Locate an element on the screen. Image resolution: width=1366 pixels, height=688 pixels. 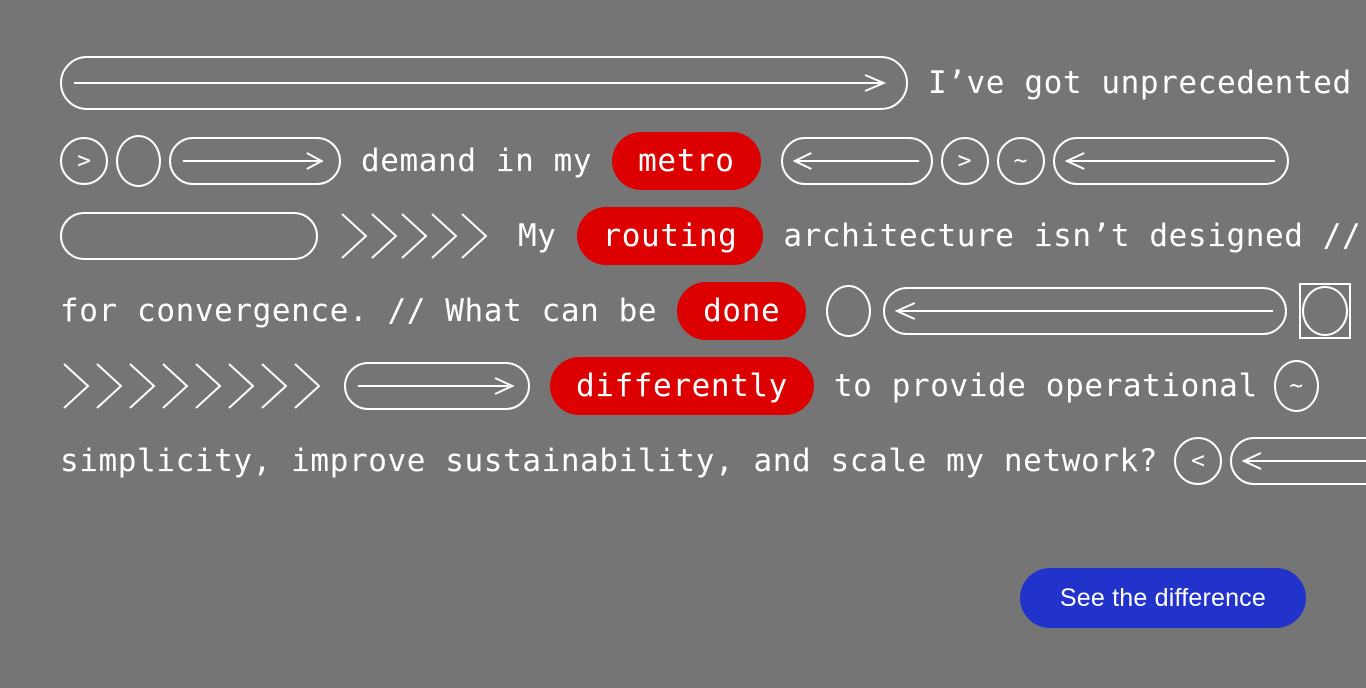
headline-row-4: for convergence. // What can be done is located at coordinates (706, 311).